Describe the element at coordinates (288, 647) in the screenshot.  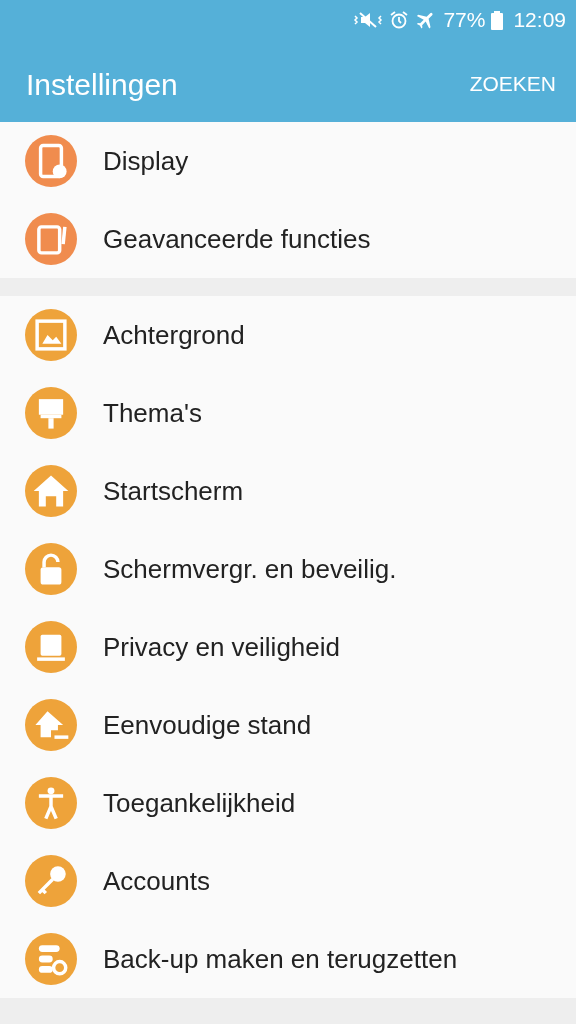
I see `settings-item: Privacy en veiligheid` at that location.